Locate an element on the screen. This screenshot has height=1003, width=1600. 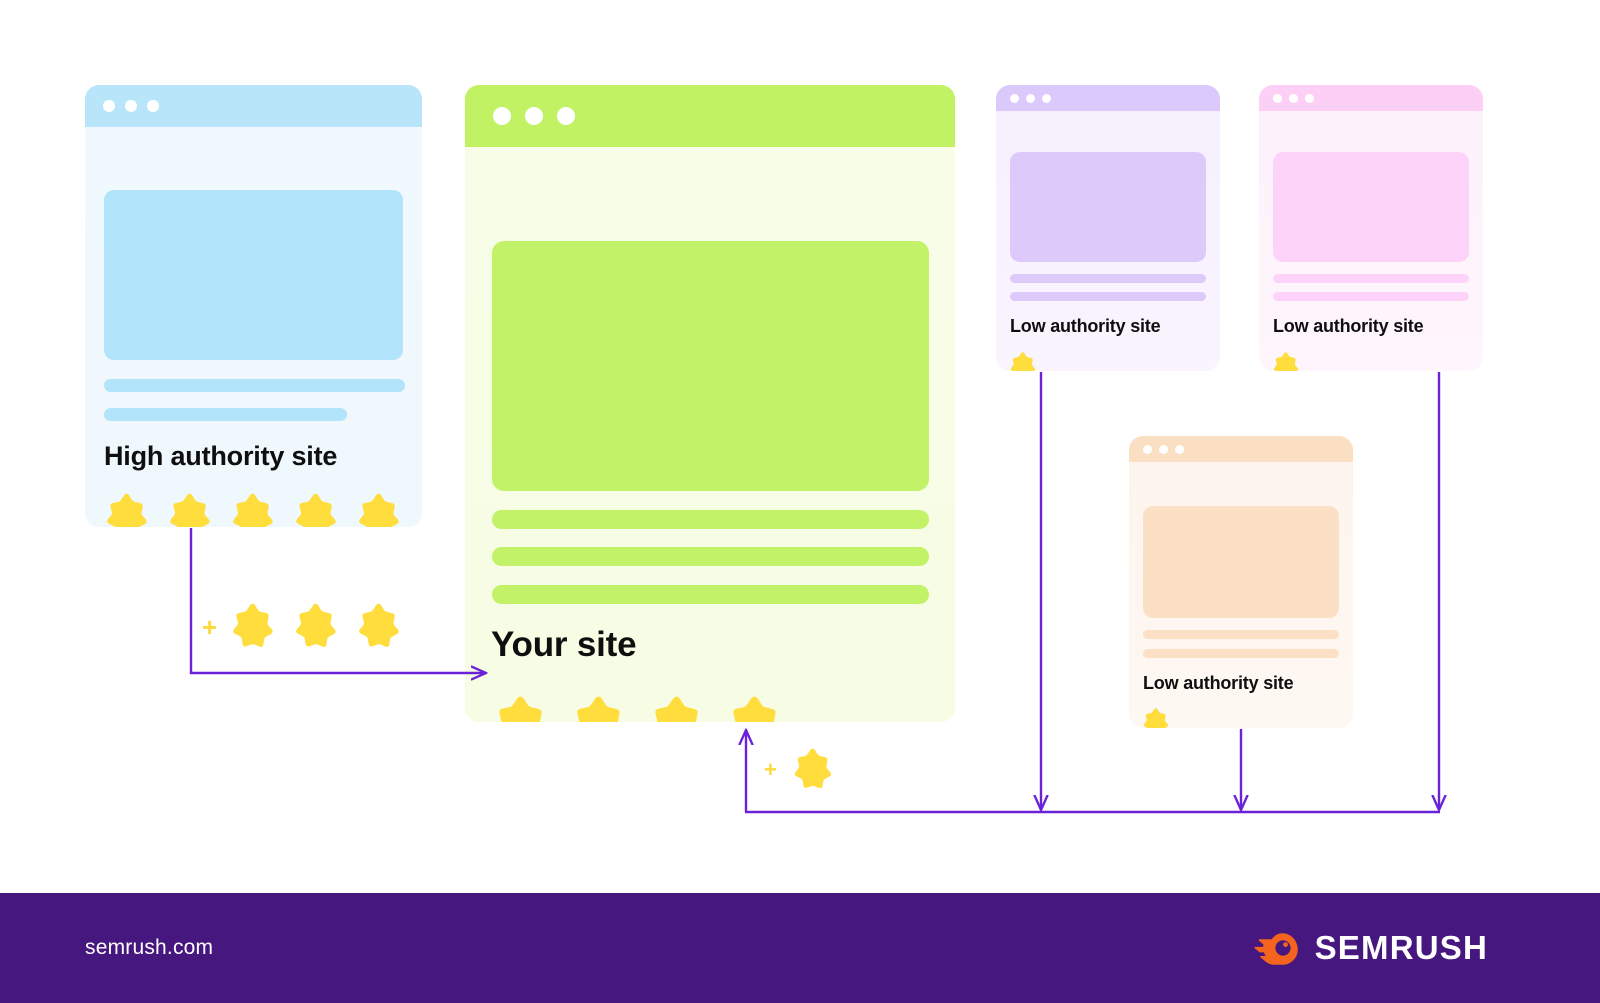
star-rating-your-site is located at coordinates (643, 708).